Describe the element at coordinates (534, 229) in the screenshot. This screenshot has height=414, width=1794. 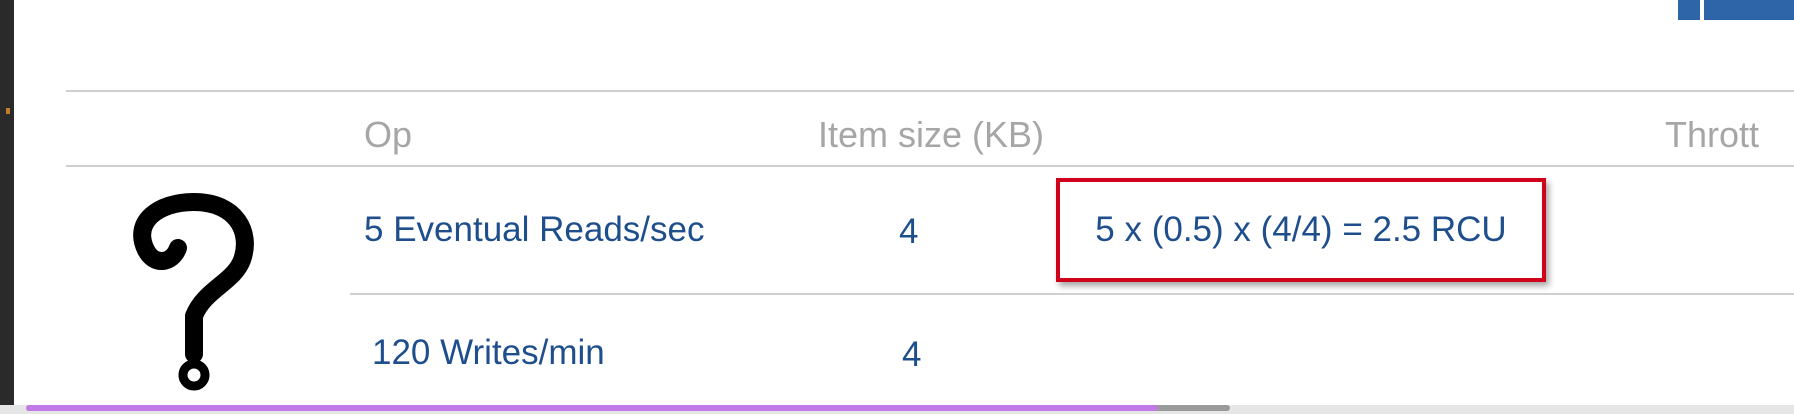
I see `row-op-cell: 5 Eventual Reads/sec` at that location.